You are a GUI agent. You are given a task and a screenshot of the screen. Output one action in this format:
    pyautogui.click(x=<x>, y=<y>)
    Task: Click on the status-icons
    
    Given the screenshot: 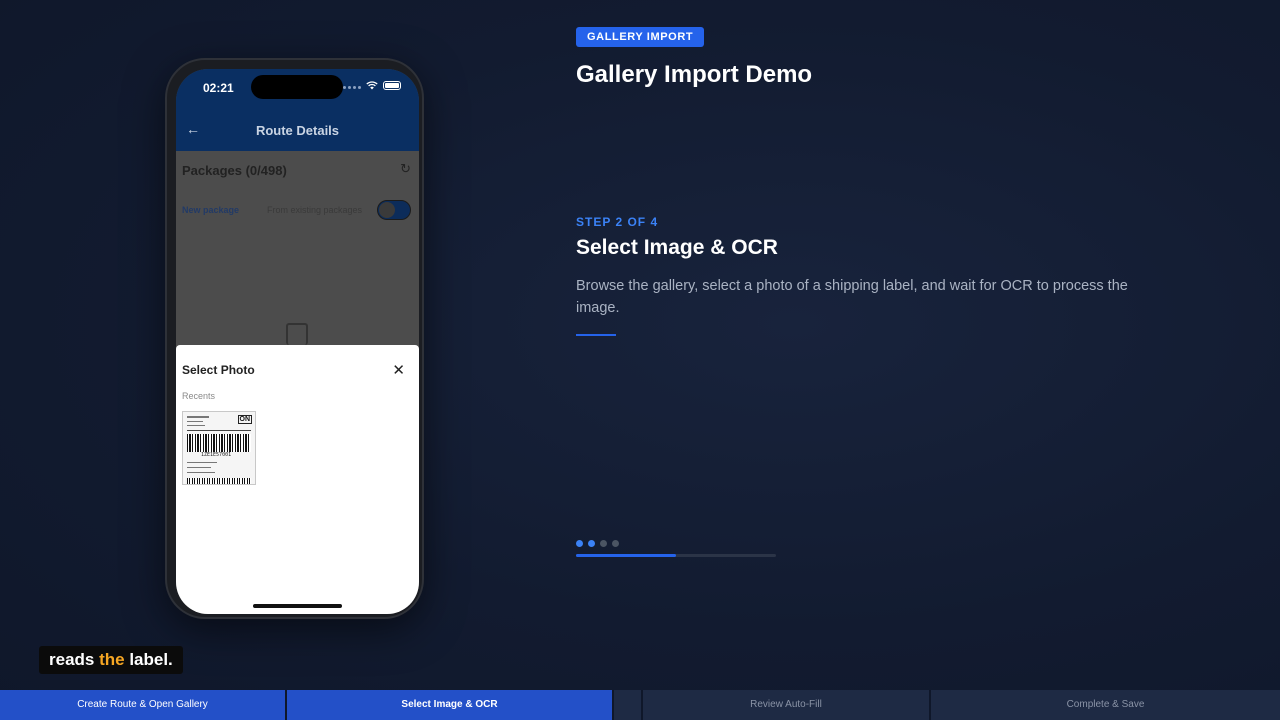 What is the action you would take?
    pyautogui.click(x=372, y=85)
    